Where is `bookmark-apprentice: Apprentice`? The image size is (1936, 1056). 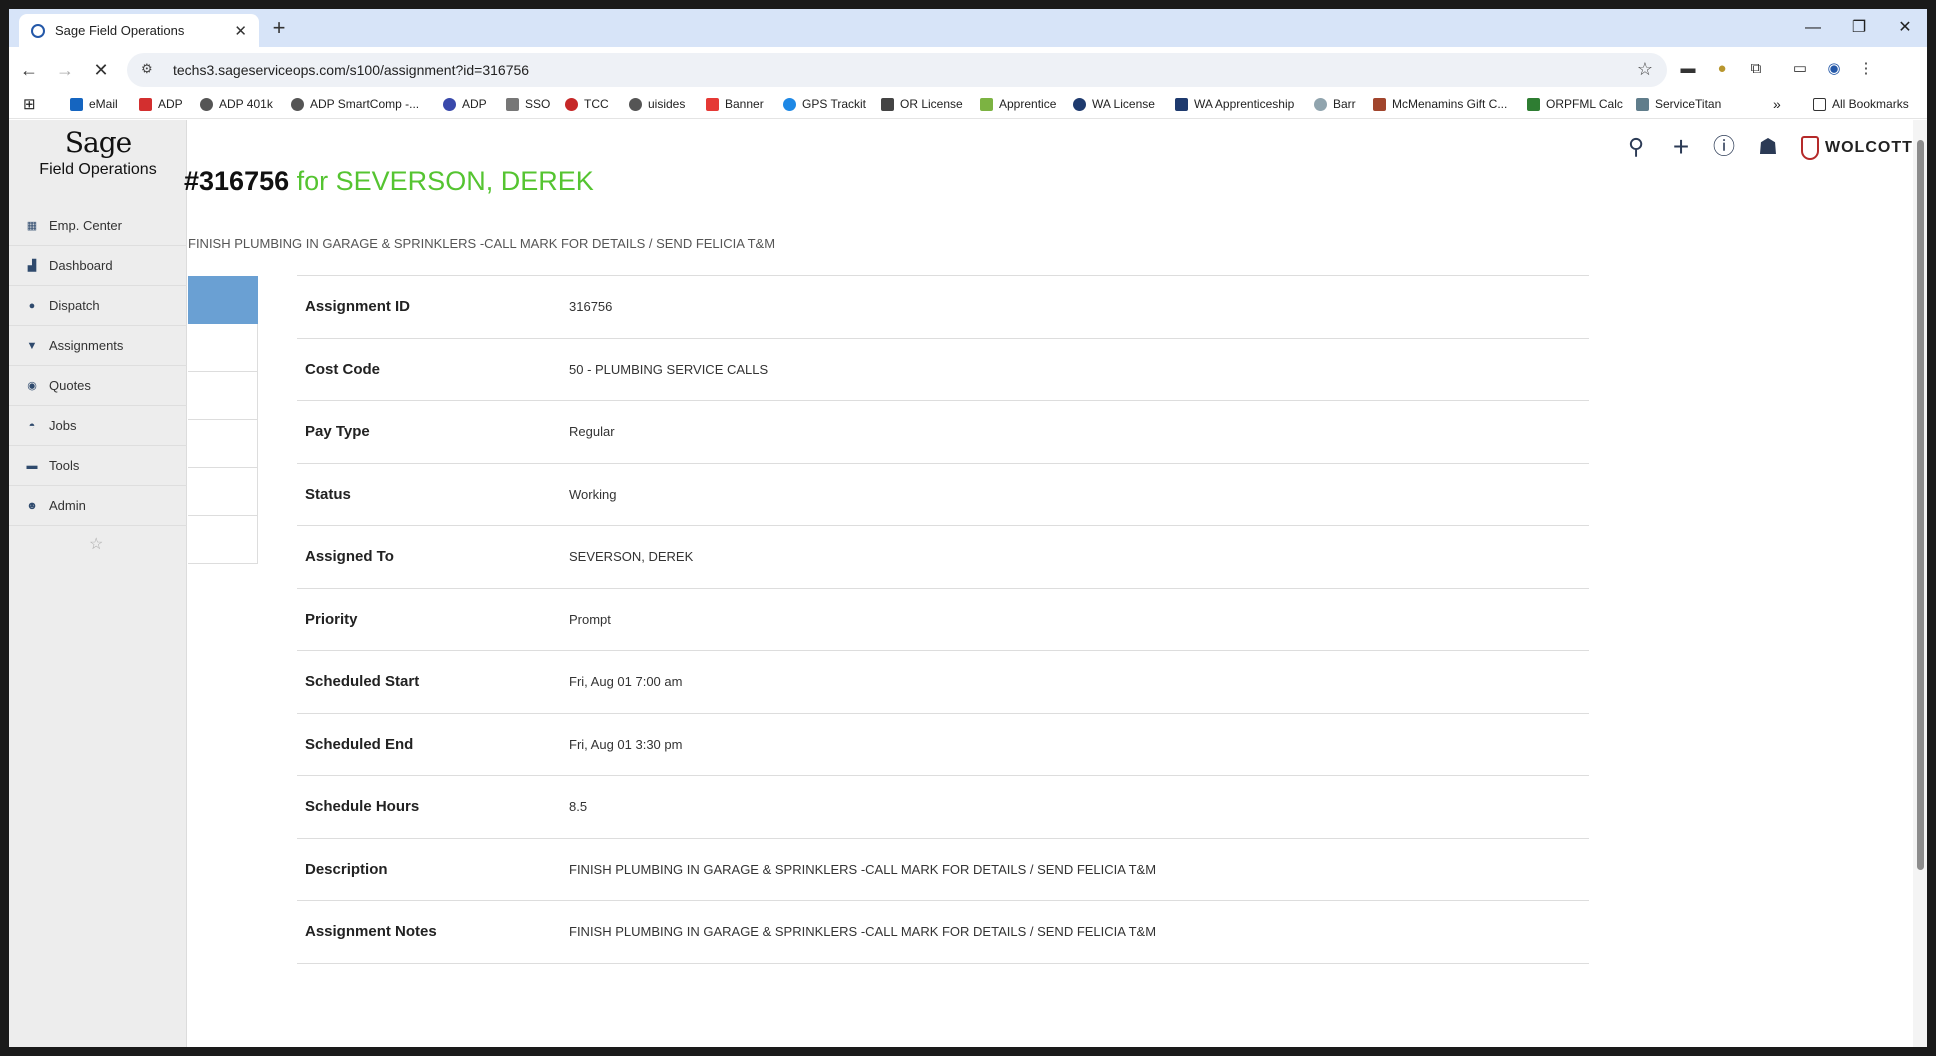 bookmark-apprentice: Apprentice is located at coordinates (1018, 104).